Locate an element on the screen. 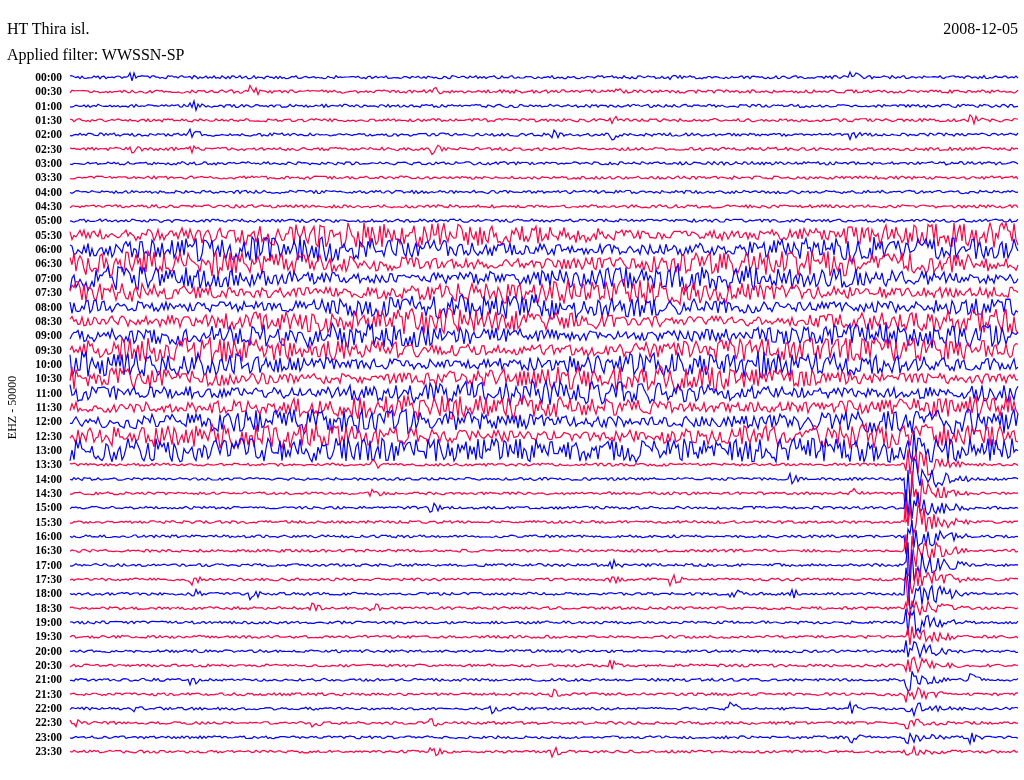  time-label: 17:00 is located at coordinates (48, 565).